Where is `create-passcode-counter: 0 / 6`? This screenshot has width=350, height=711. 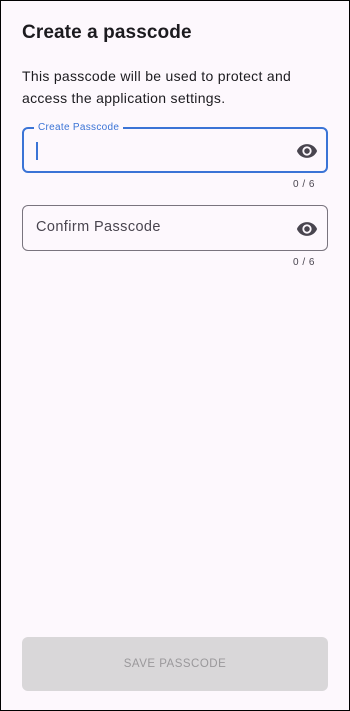
create-passcode-counter: 0 / 6 is located at coordinates (304, 184).